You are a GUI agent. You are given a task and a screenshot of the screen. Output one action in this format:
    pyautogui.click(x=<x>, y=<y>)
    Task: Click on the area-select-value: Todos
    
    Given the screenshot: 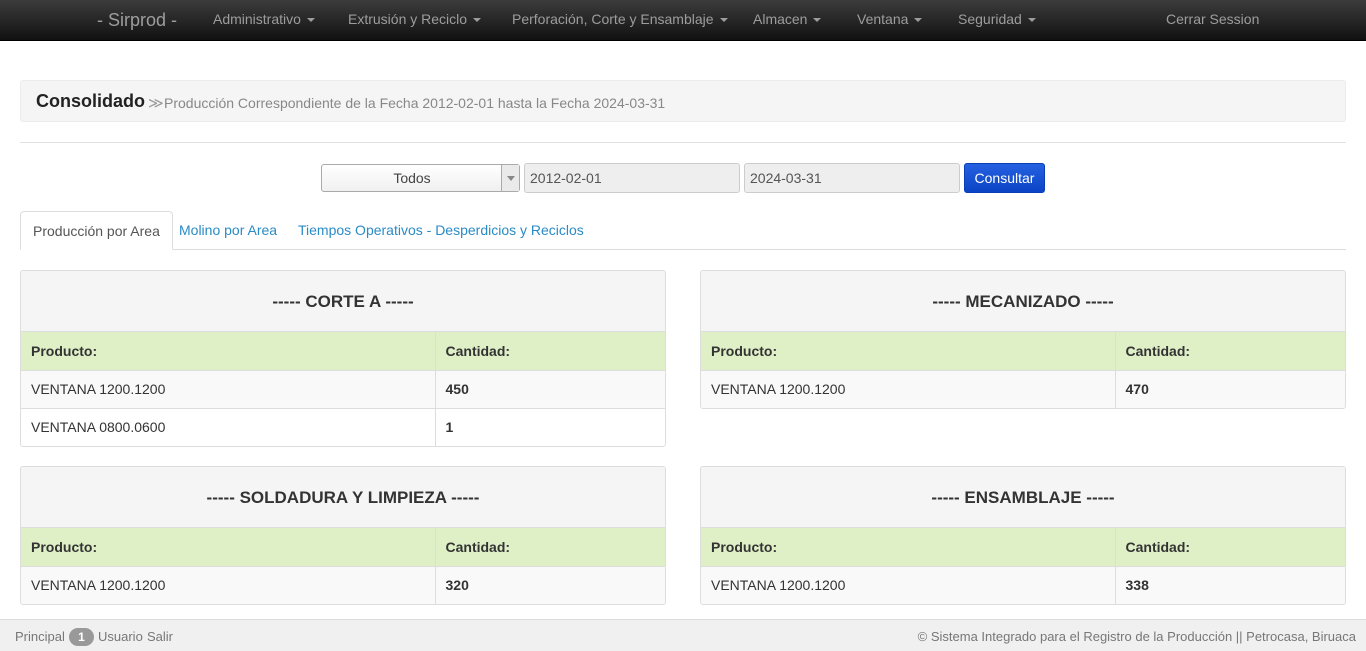 What is the action you would take?
    pyautogui.click(x=412, y=178)
    